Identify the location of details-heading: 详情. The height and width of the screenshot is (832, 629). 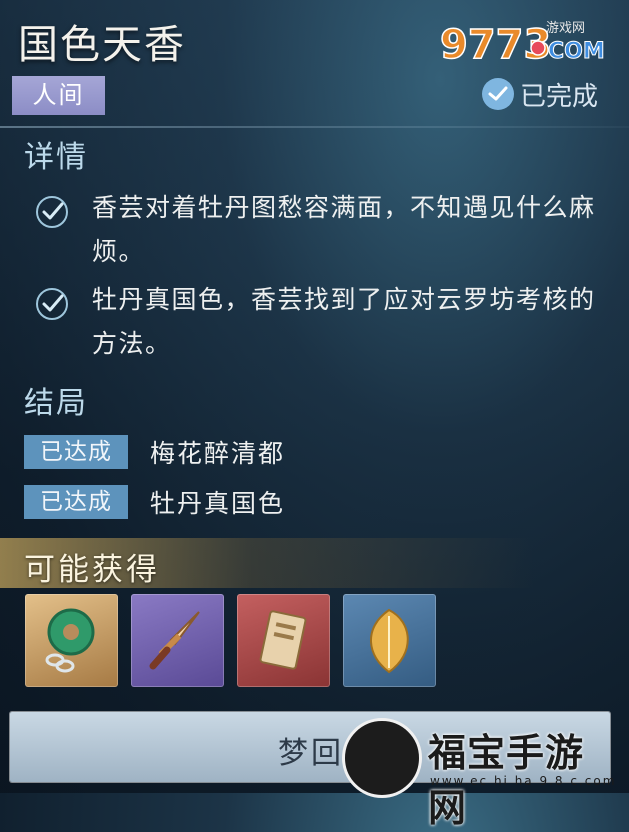
(56, 157).